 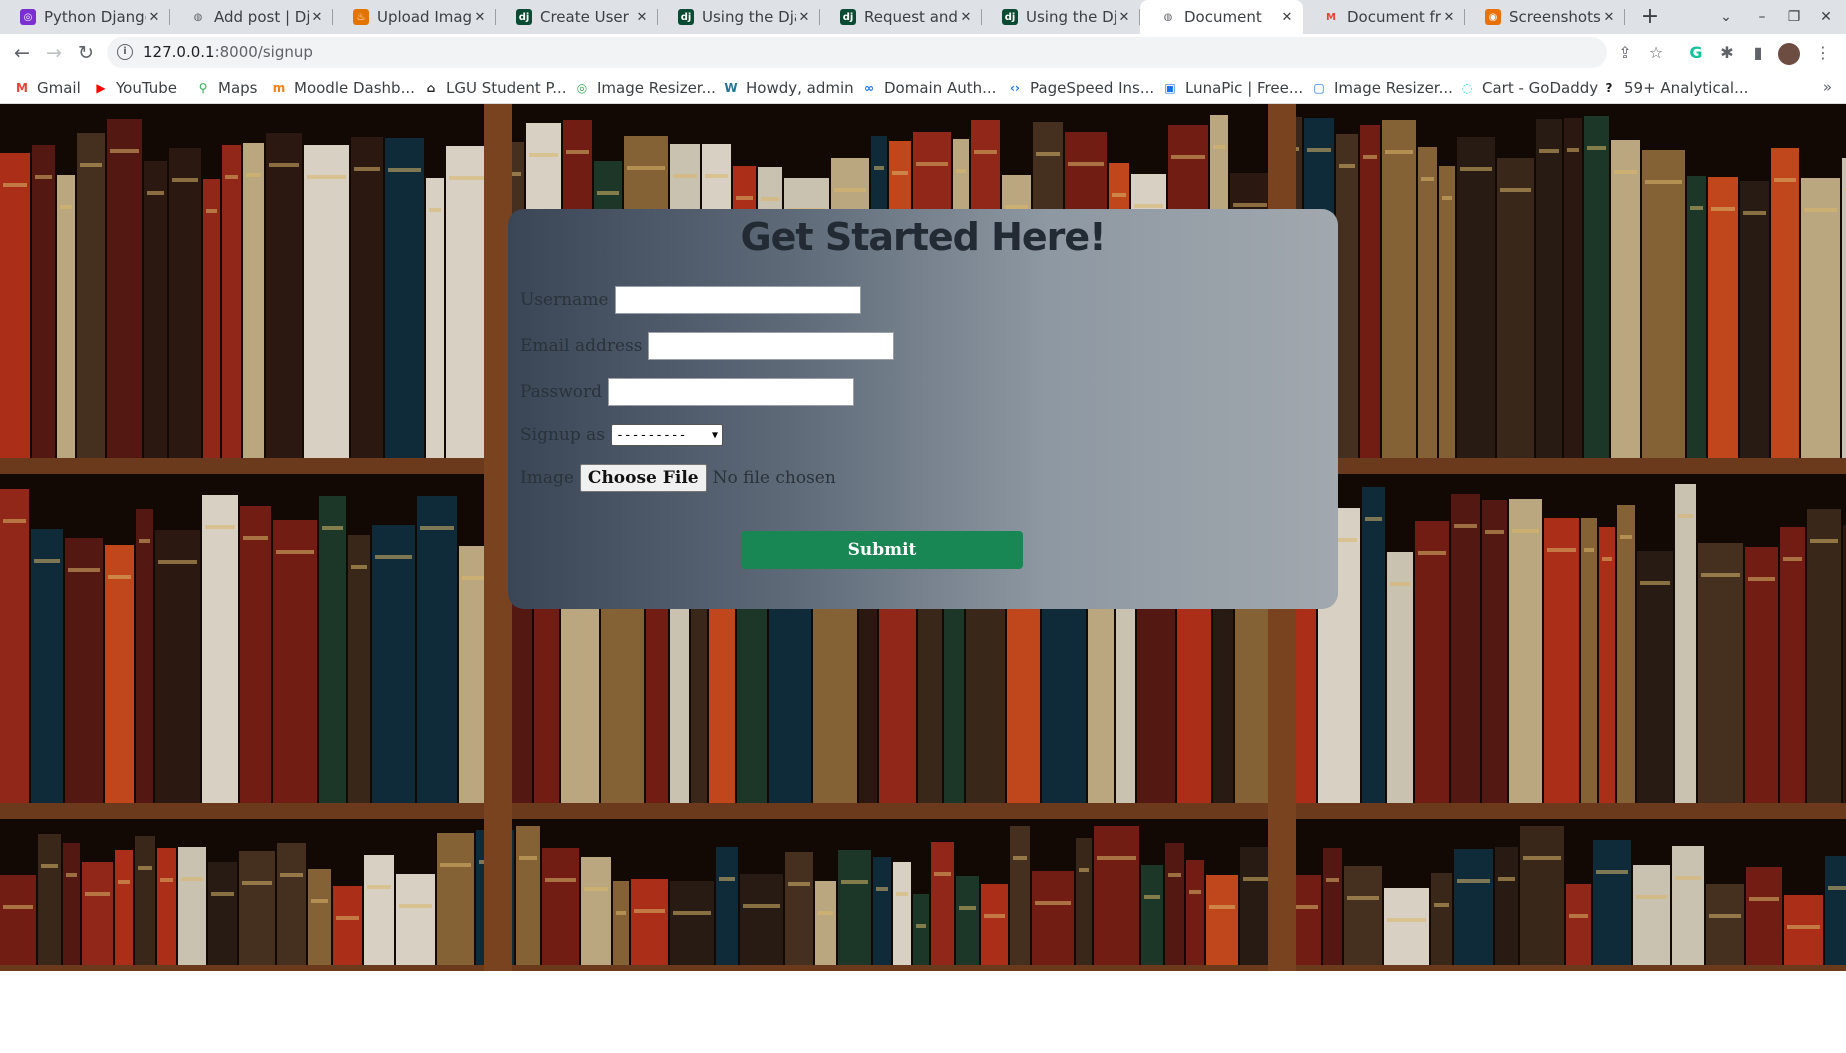 I want to click on restore-icon: ❐, so click(x=1794, y=17).